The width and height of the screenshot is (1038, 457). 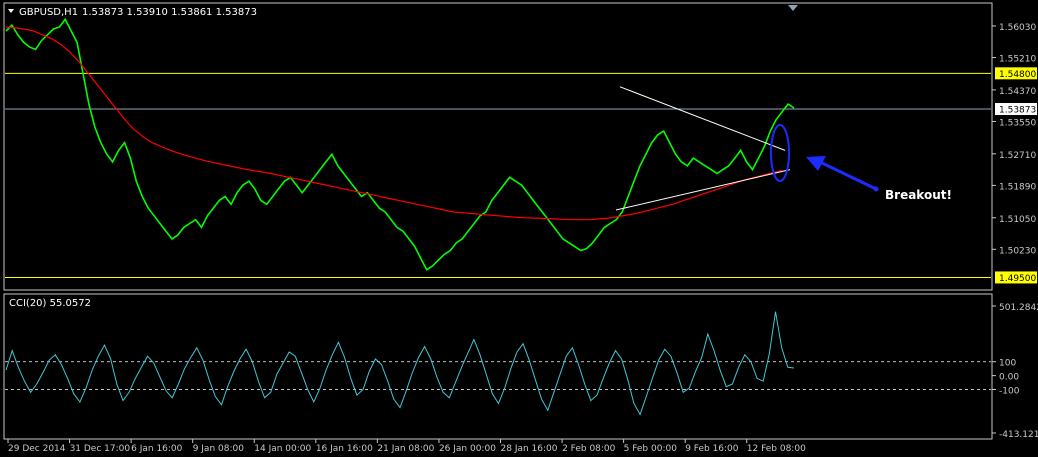 I want to click on cci-y-tick-label: -100, so click(x=1009, y=392).